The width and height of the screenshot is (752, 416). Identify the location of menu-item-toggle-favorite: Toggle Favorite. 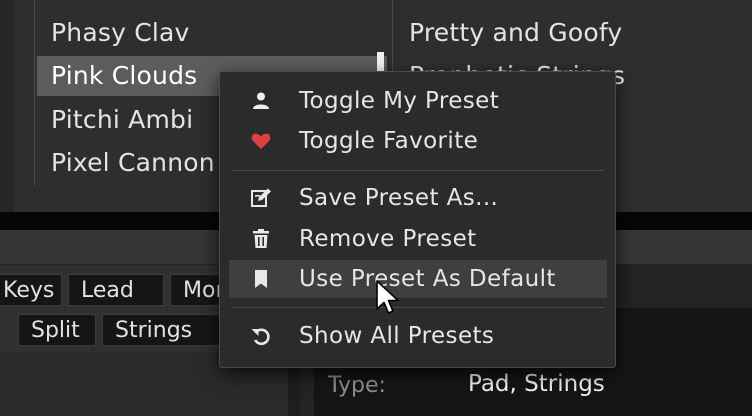
(418, 141).